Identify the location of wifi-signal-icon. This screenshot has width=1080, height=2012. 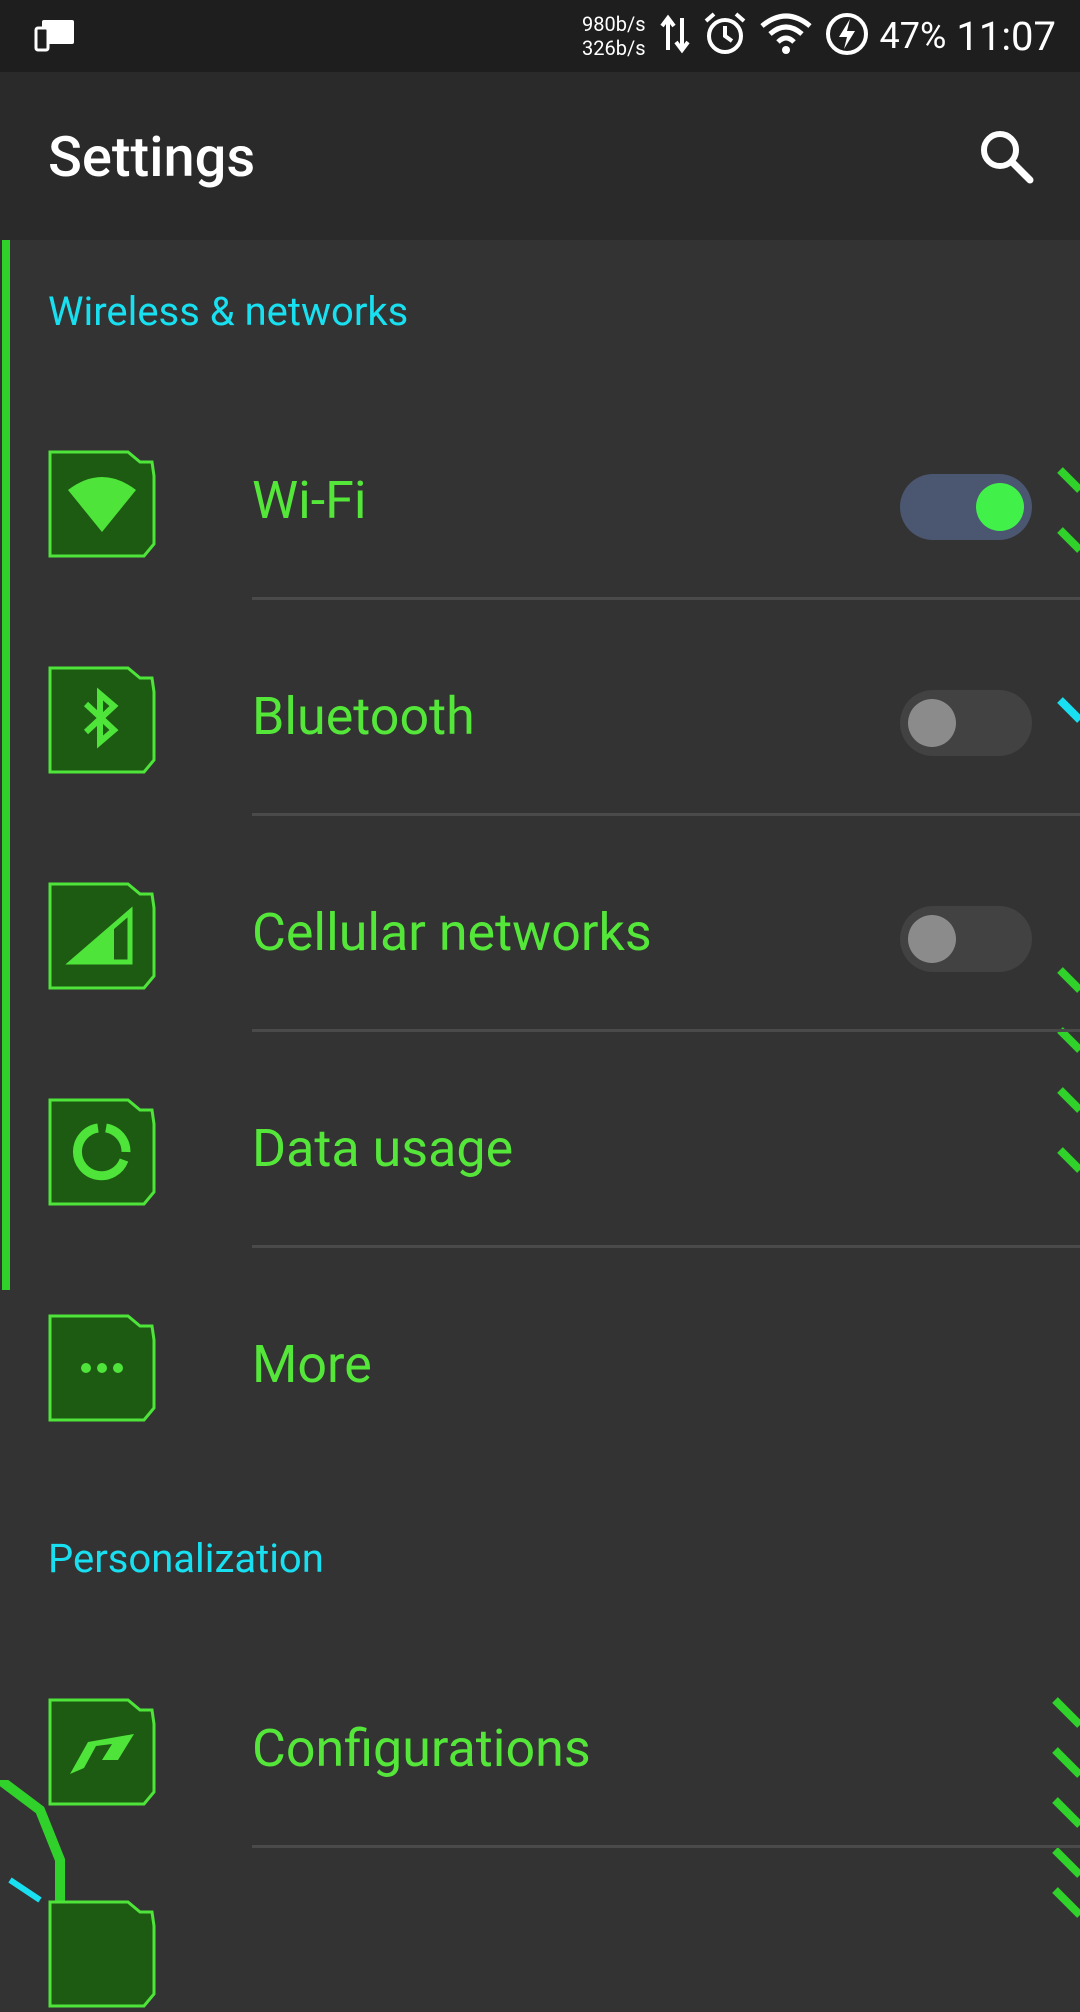
(786, 36).